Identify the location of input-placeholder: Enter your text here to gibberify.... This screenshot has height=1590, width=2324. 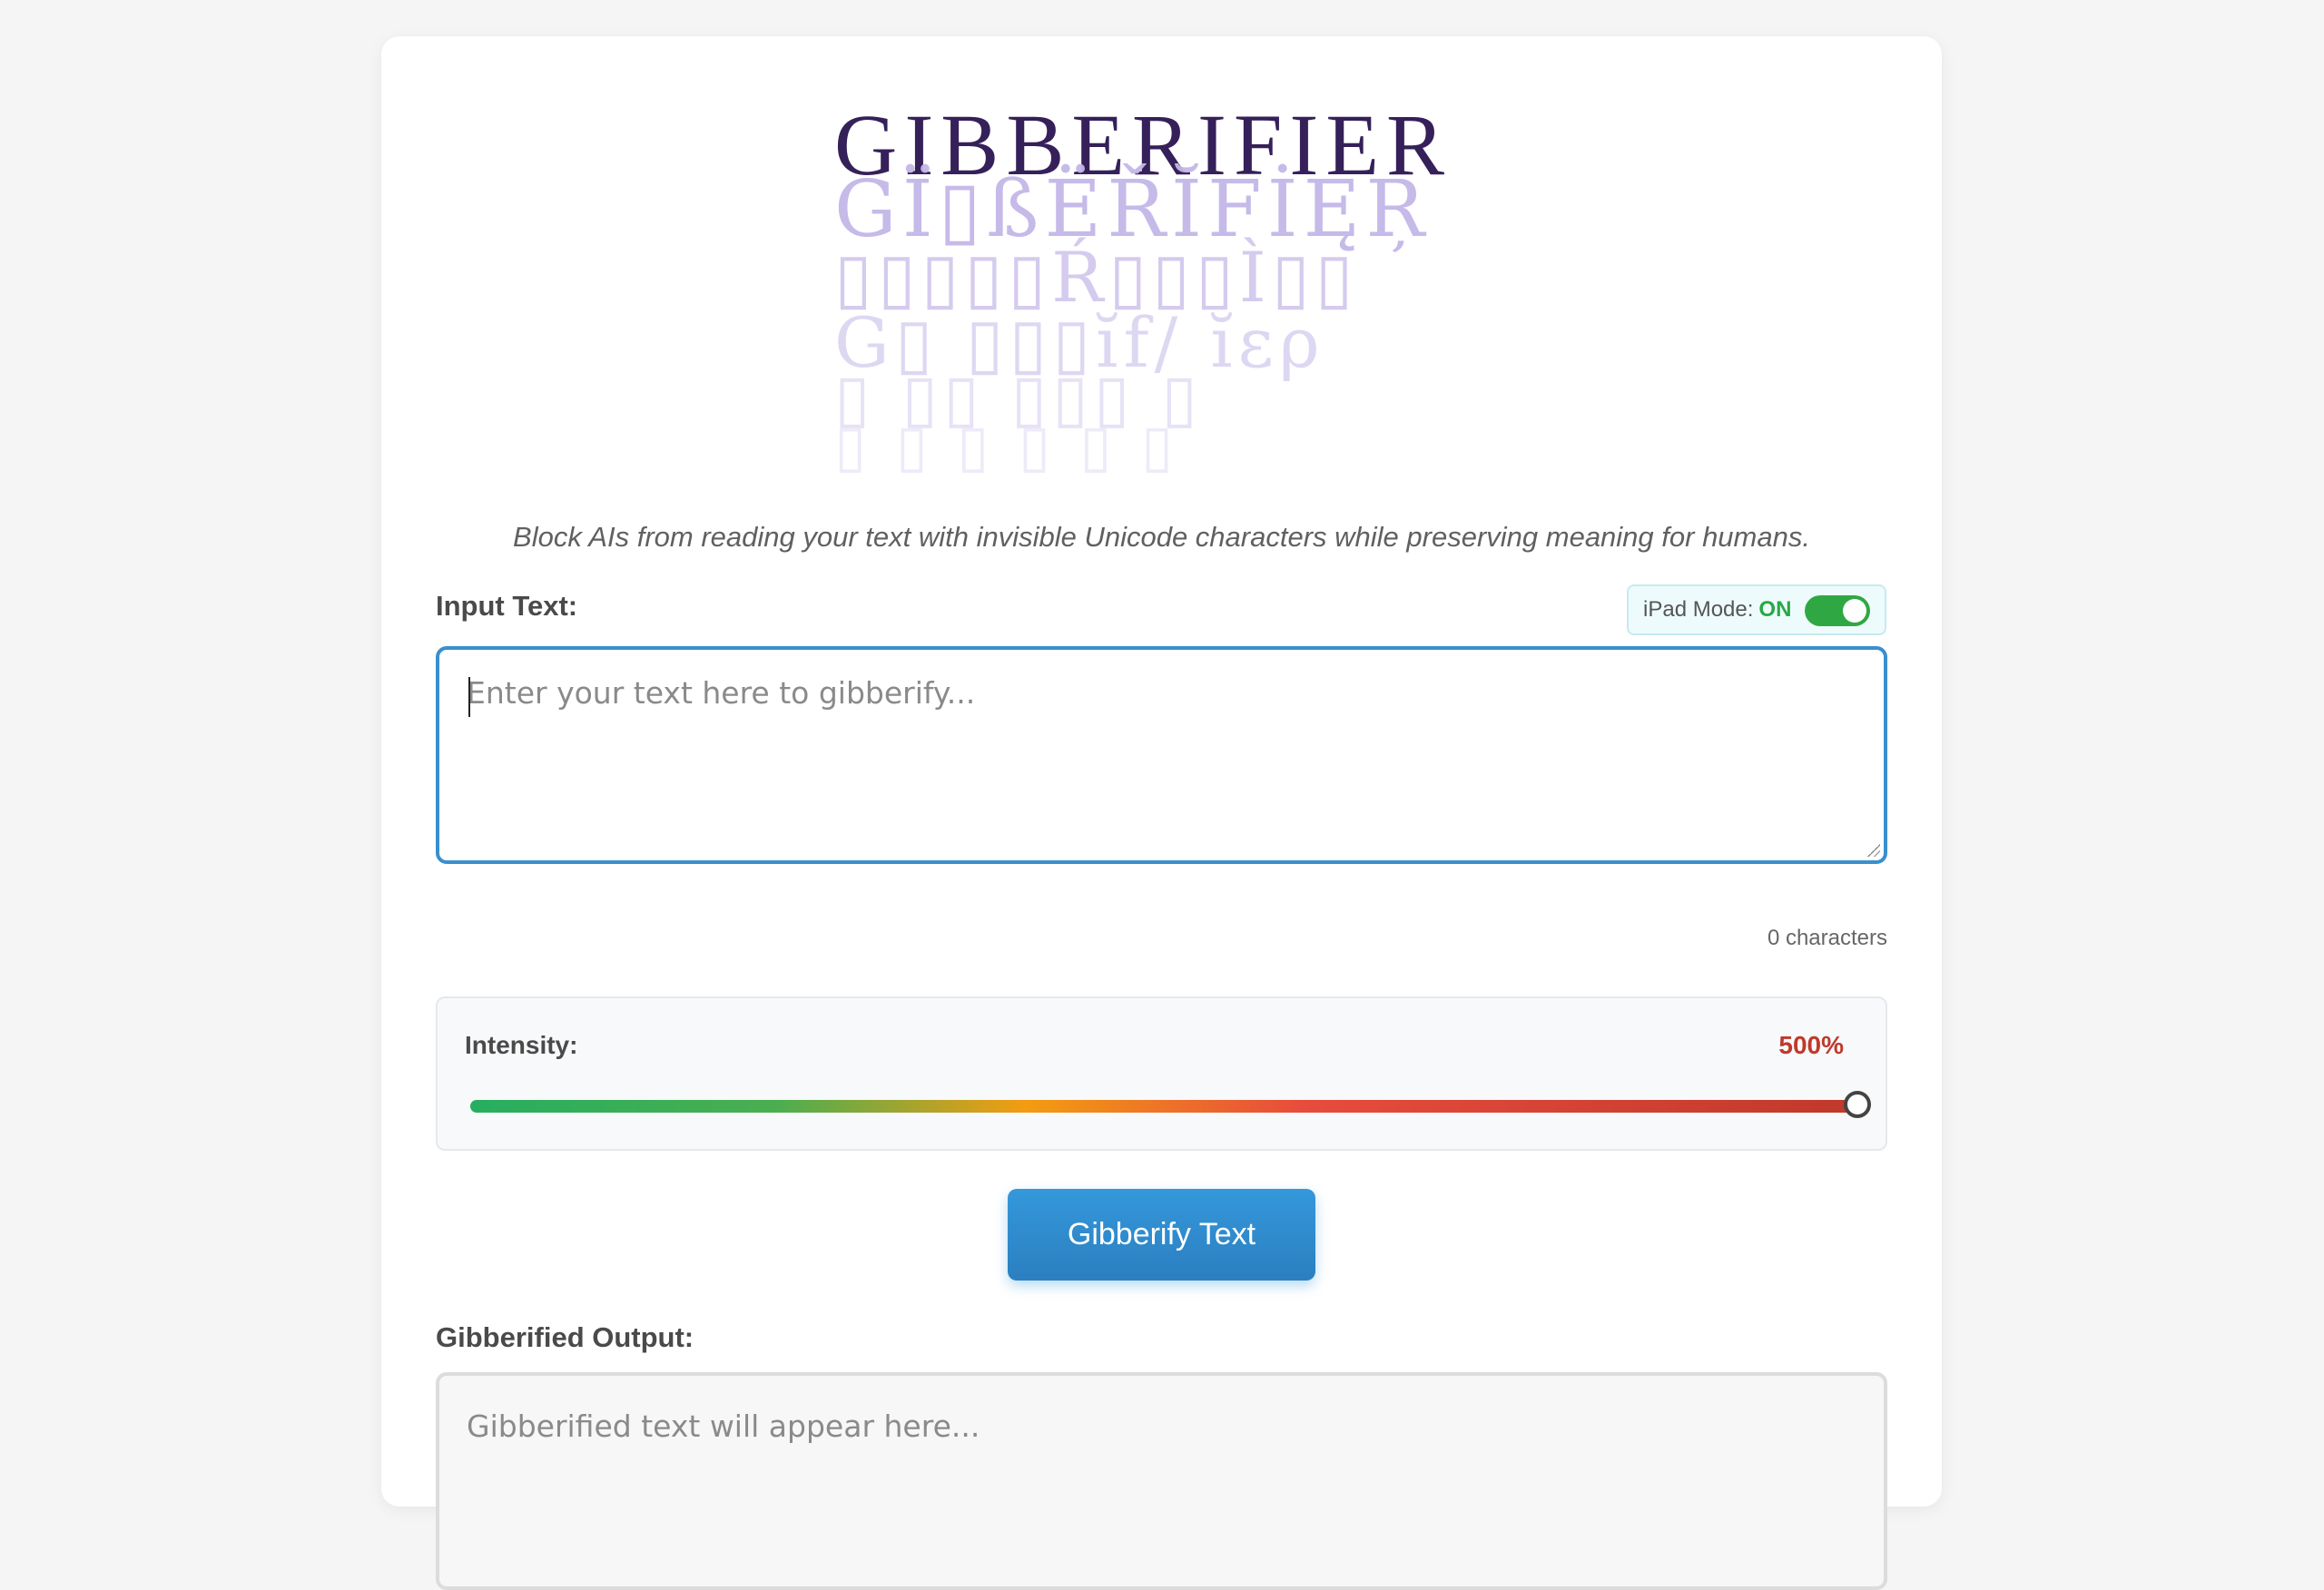
(721, 693).